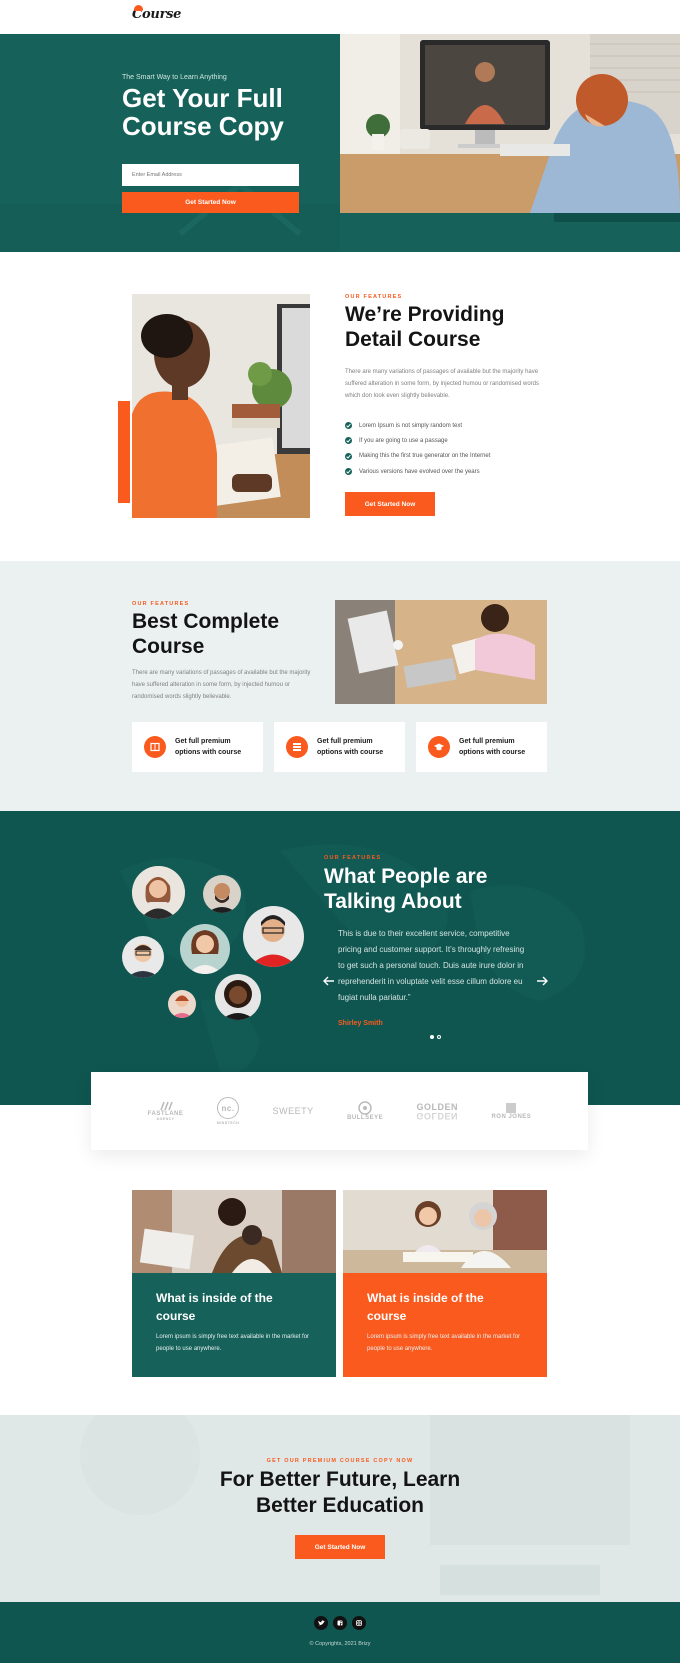 Image resolution: width=680 pixels, height=1663 pixels. I want to click on book-icon, so click(155, 747).